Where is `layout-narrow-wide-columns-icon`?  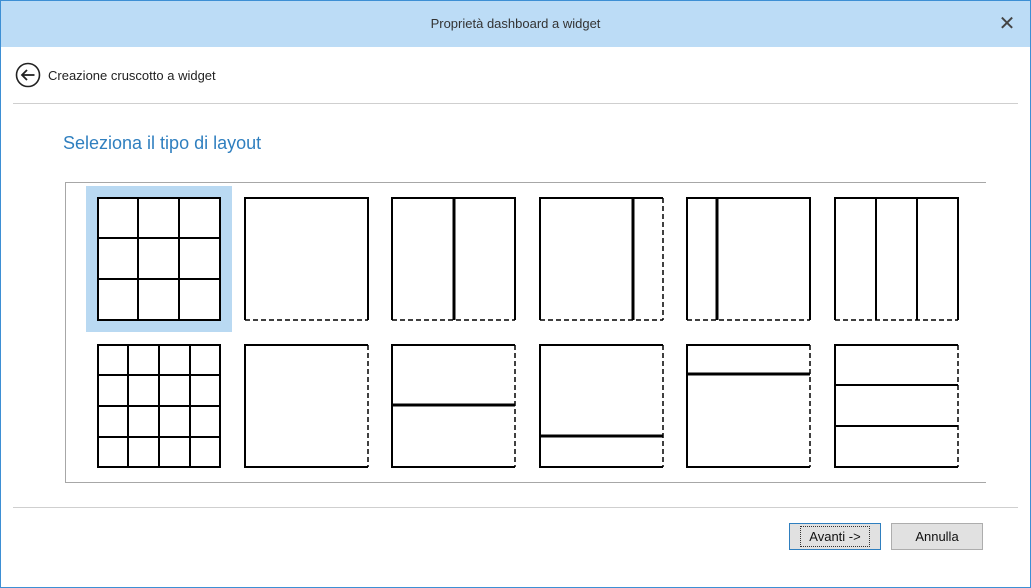
layout-narrow-wide-columns-icon is located at coordinates (748, 259).